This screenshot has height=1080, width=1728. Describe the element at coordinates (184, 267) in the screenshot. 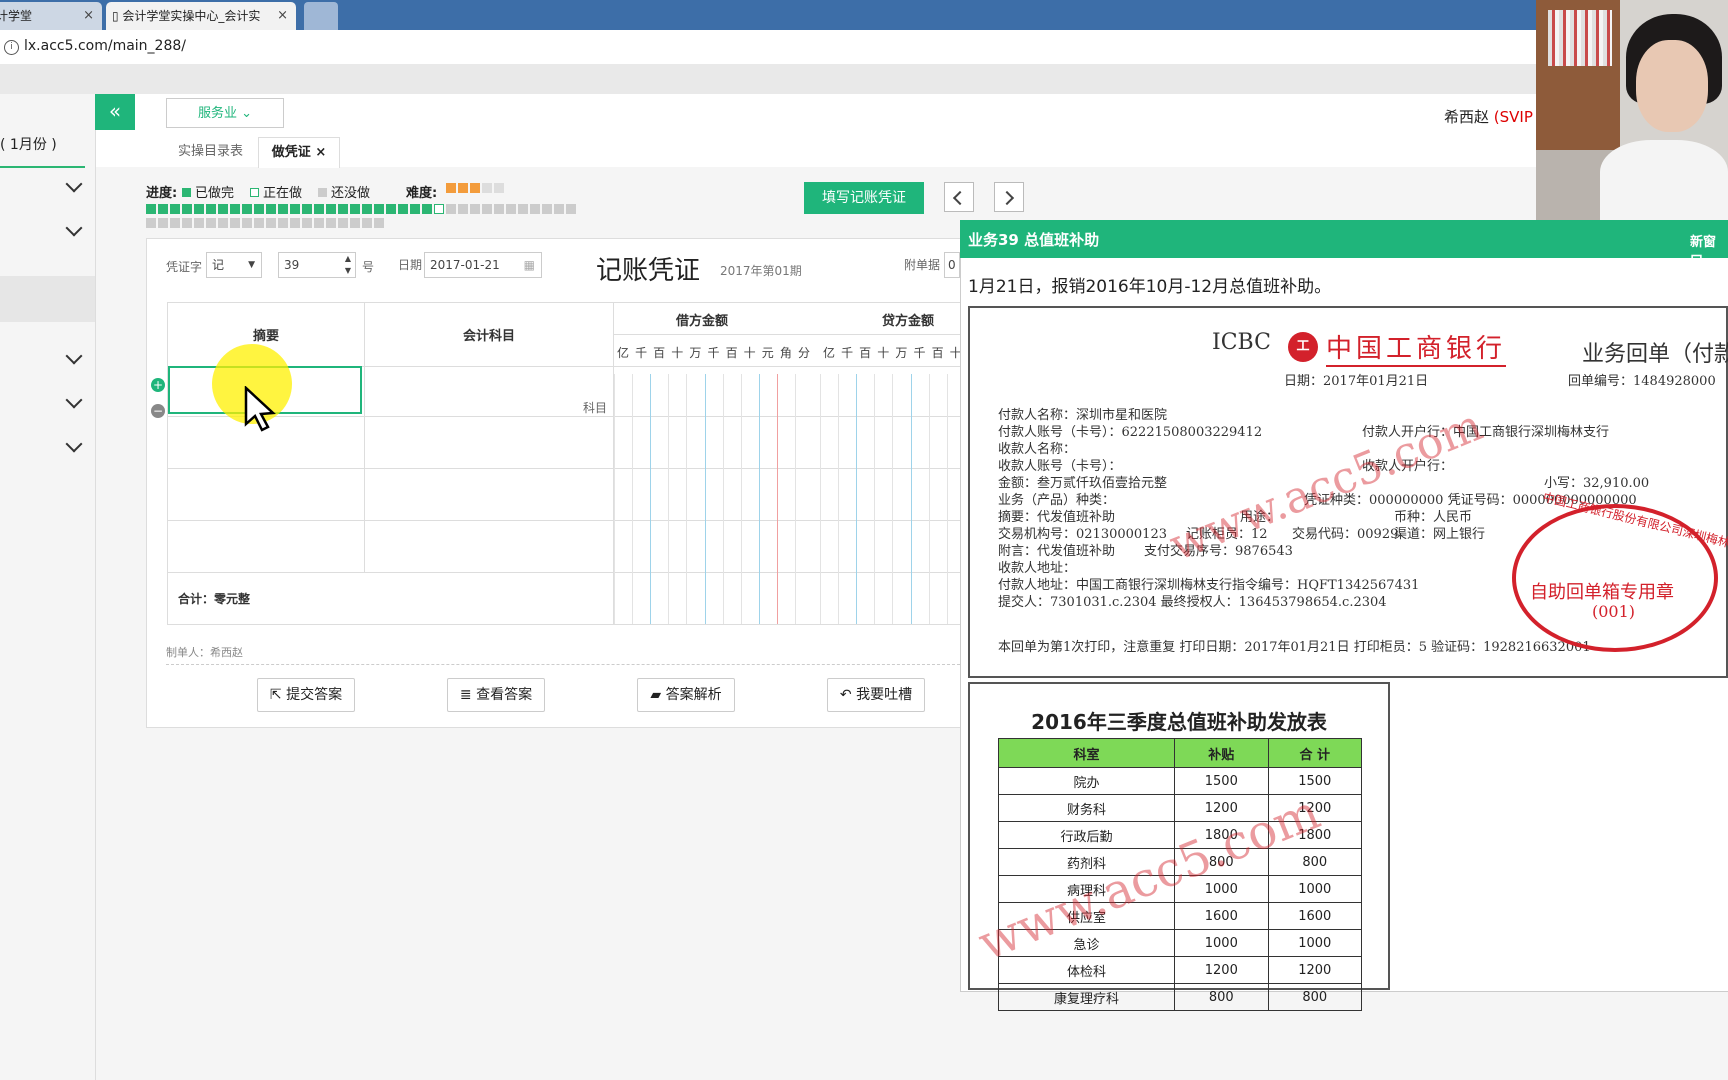

I see `voucher-word-label: 凭证字` at that location.